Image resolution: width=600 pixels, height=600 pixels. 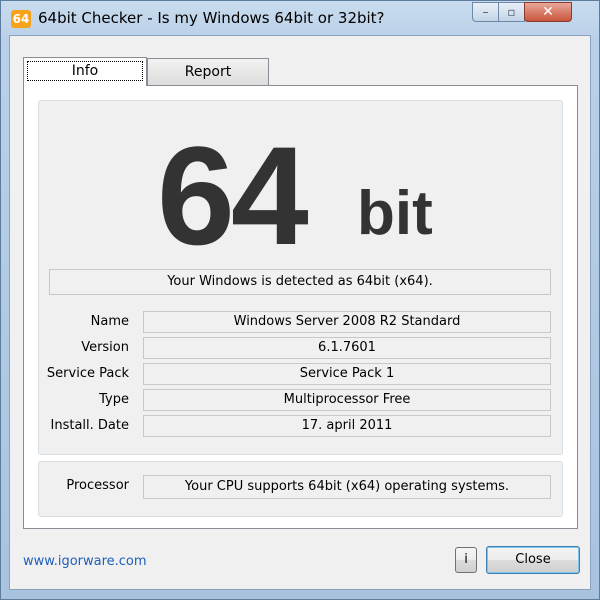 I want to click on minimize-icon: –, so click(x=485, y=12).